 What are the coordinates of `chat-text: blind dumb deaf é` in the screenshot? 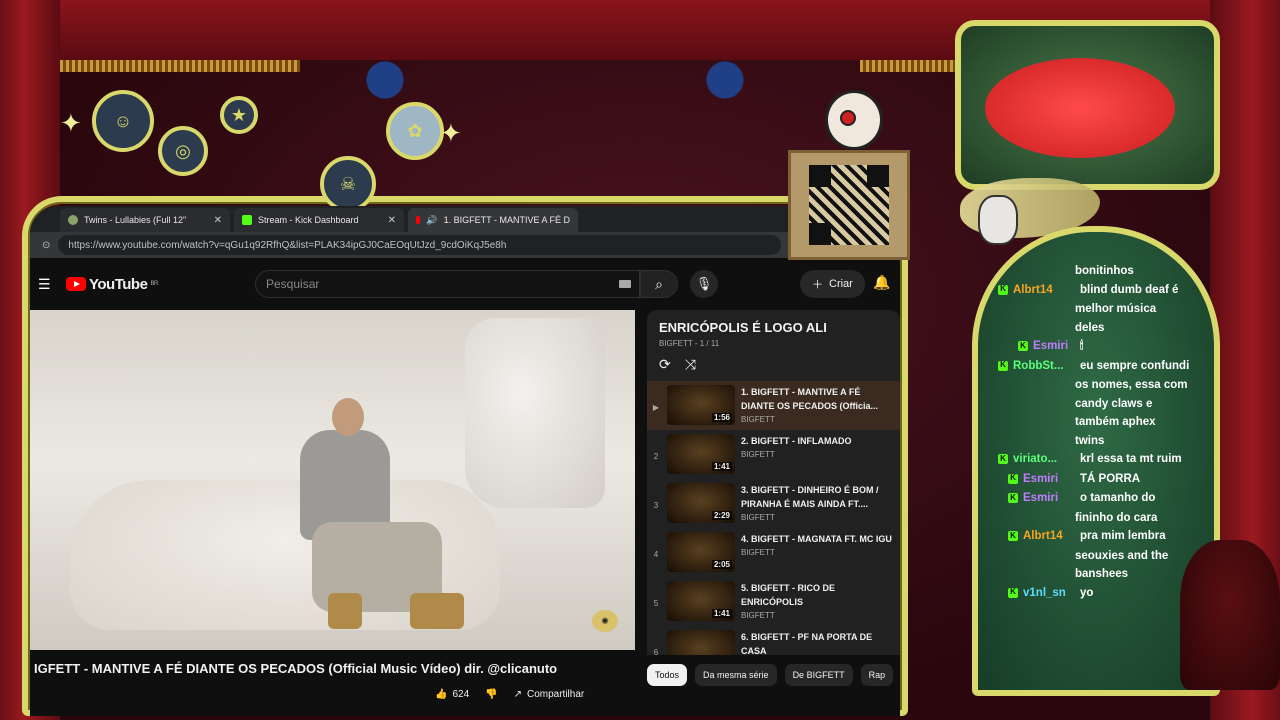 It's located at (1129, 289).